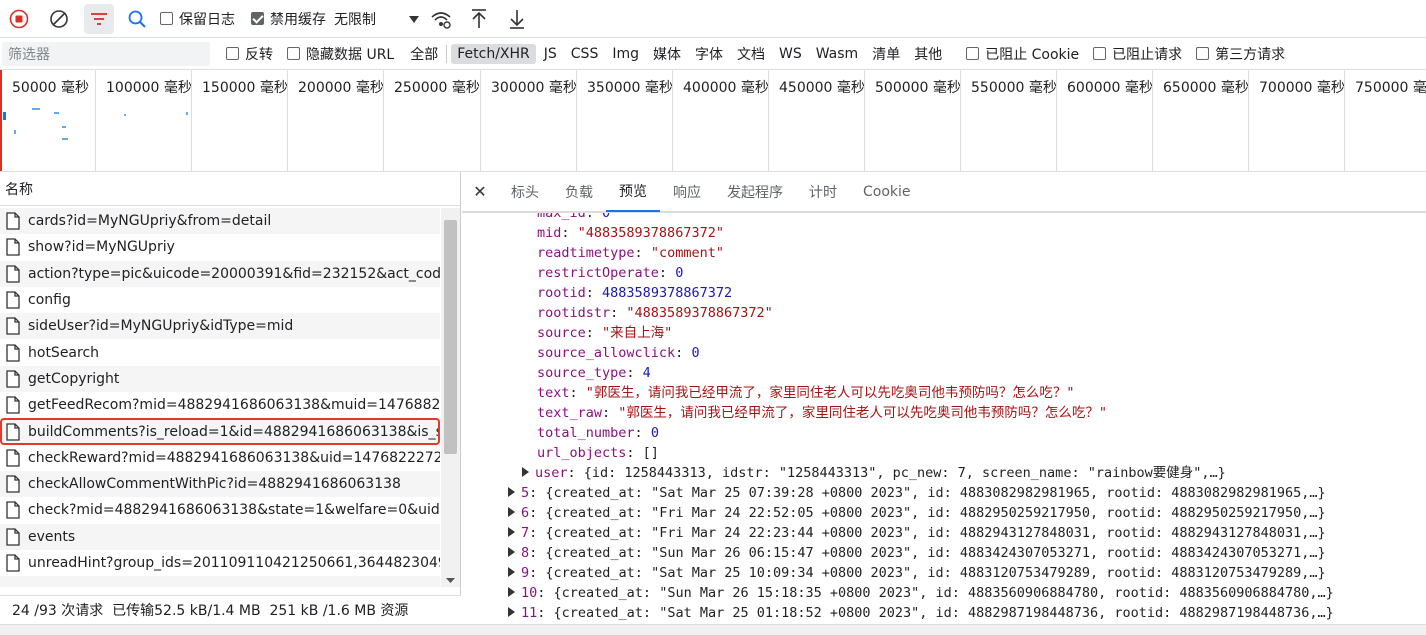 The image size is (1426, 635). I want to click on hide-data-url-checkbox: 隐藏数据 URL, so click(340, 54).